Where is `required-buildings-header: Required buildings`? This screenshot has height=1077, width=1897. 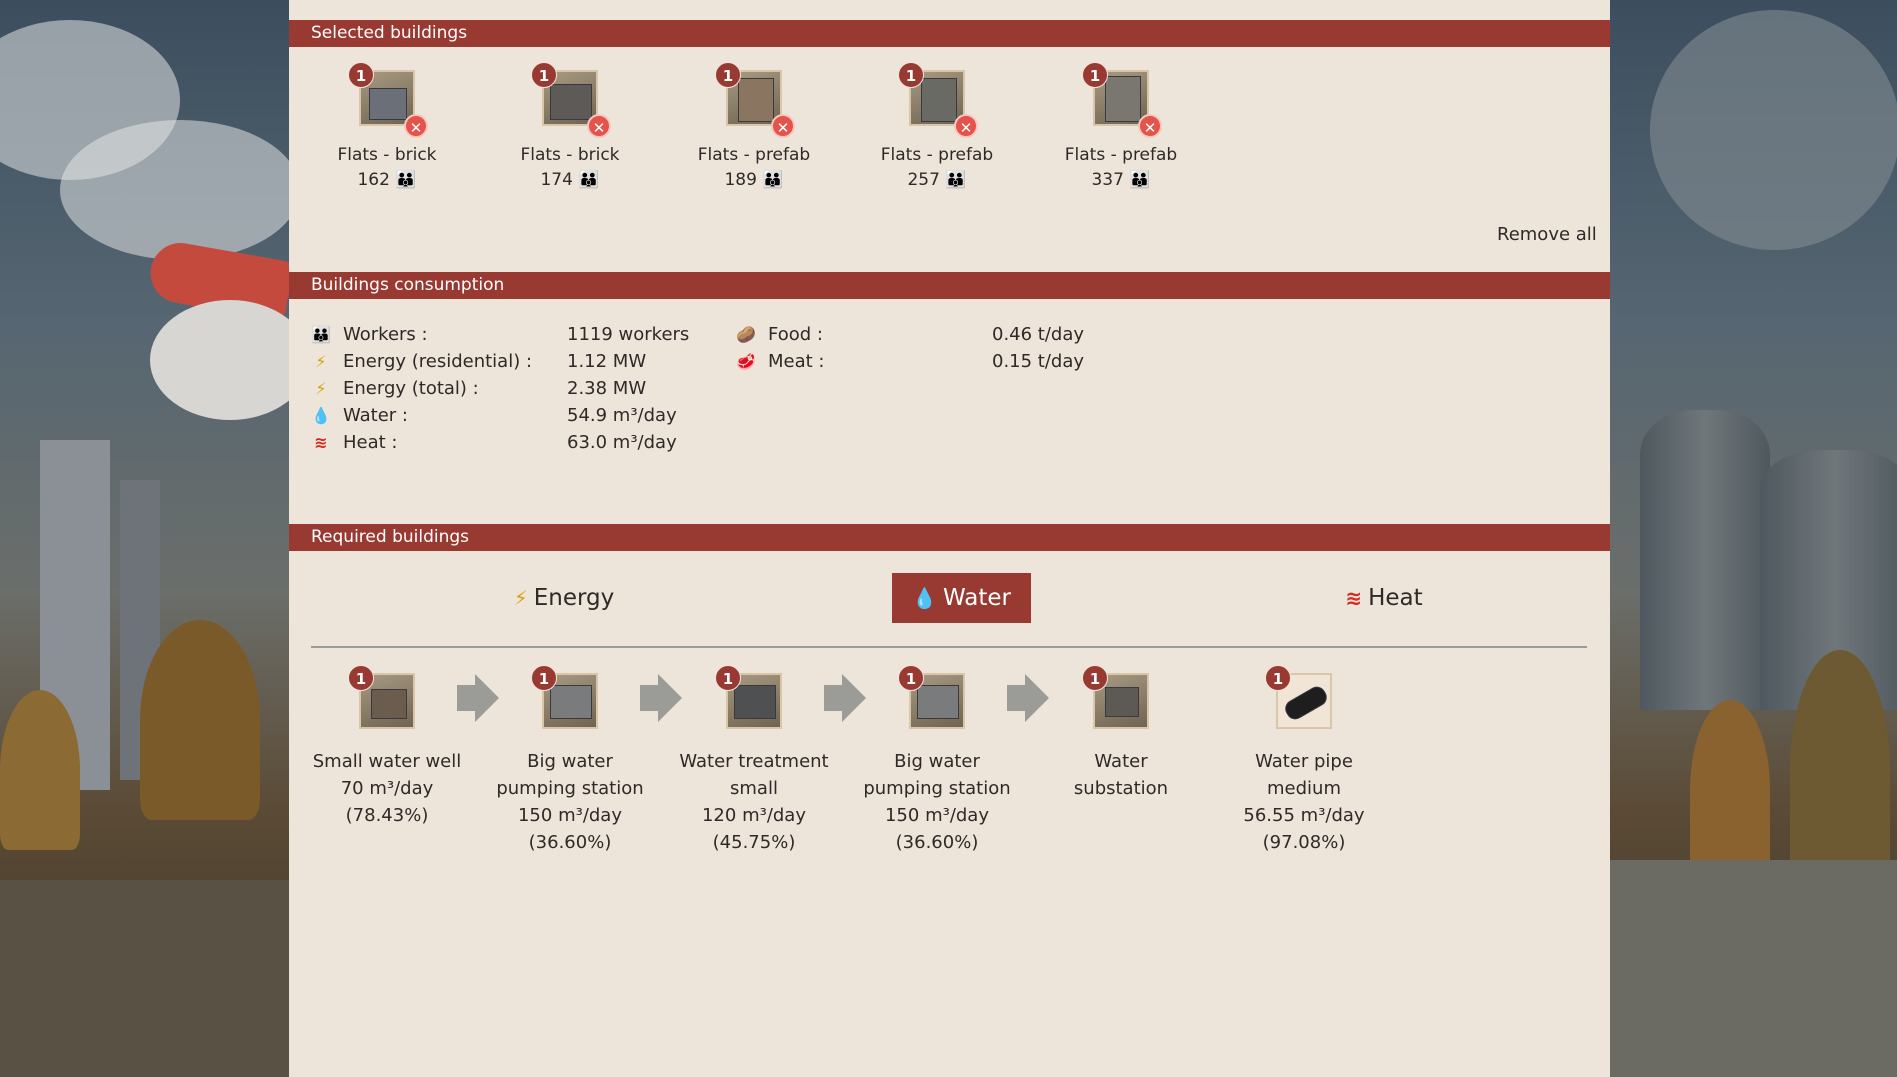 required-buildings-header: Required buildings is located at coordinates (949, 537).